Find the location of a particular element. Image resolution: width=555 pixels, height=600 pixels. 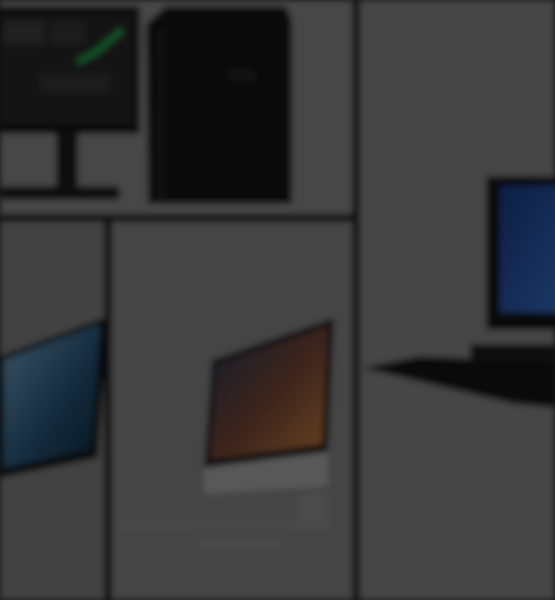

laptop-tile is located at coordinates (54, 411).